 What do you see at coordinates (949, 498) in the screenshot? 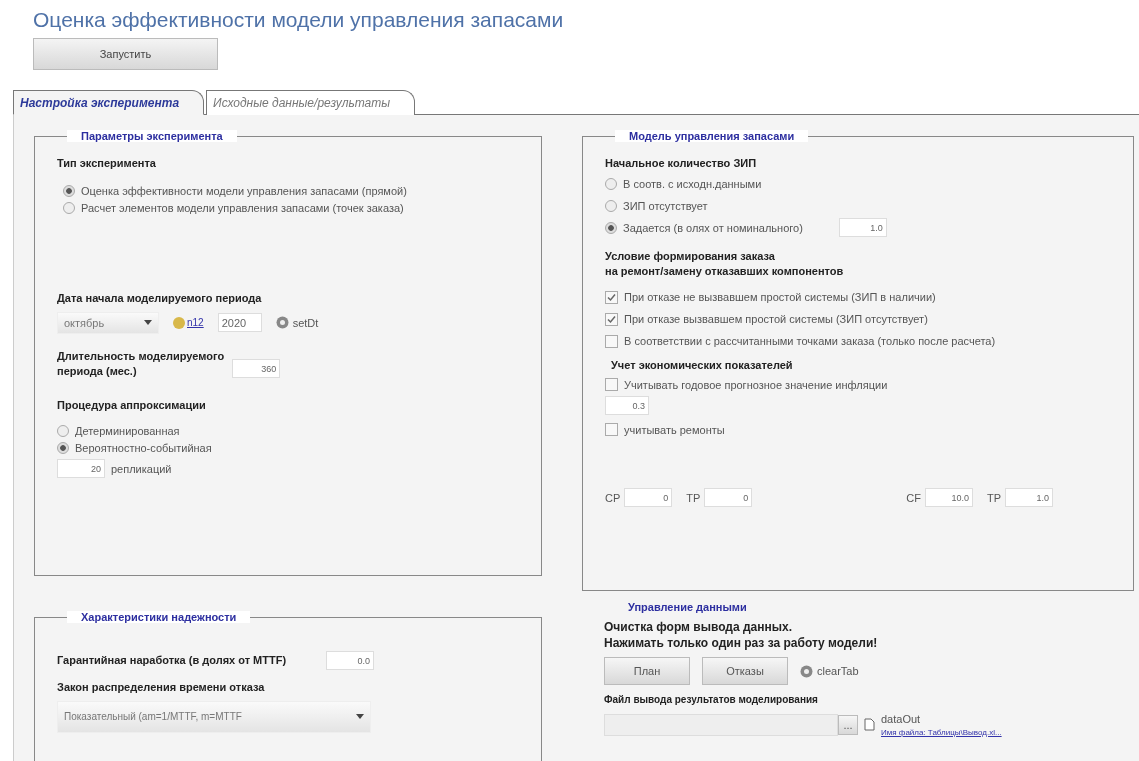
I see `cost-field: 10.0` at bounding box center [949, 498].